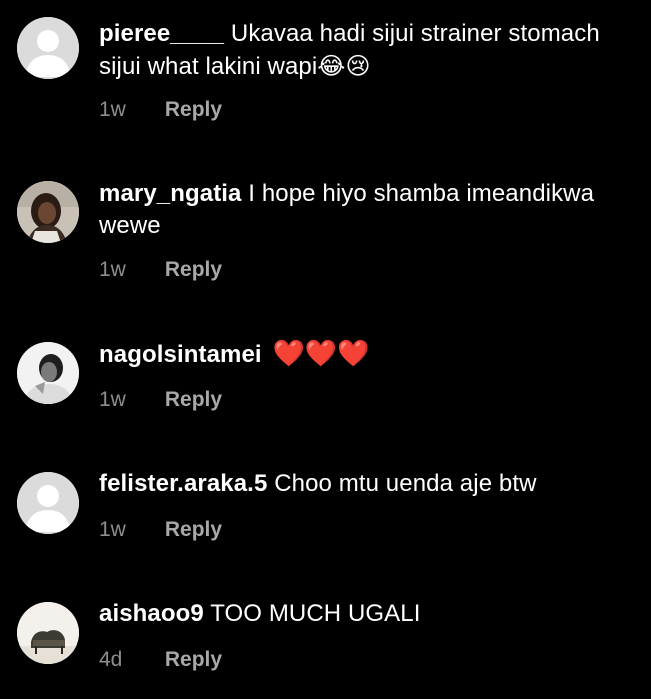 The width and height of the screenshot is (651, 699). I want to click on comment-username: mary_ngatia, so click(170, 193).